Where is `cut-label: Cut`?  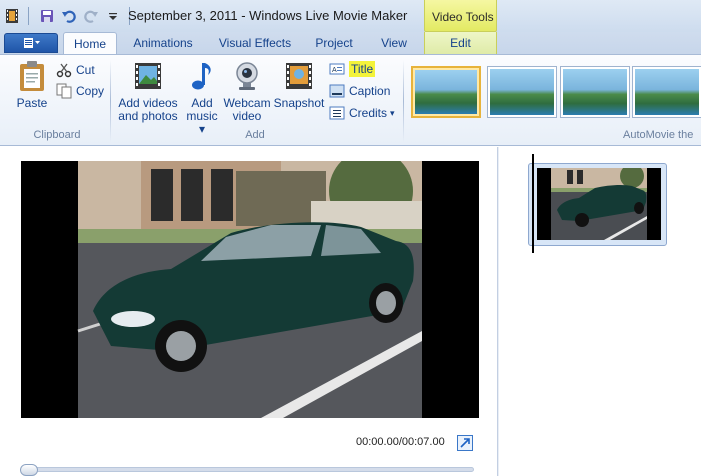 cut-label: Cut is located at coordinates (85, 70).